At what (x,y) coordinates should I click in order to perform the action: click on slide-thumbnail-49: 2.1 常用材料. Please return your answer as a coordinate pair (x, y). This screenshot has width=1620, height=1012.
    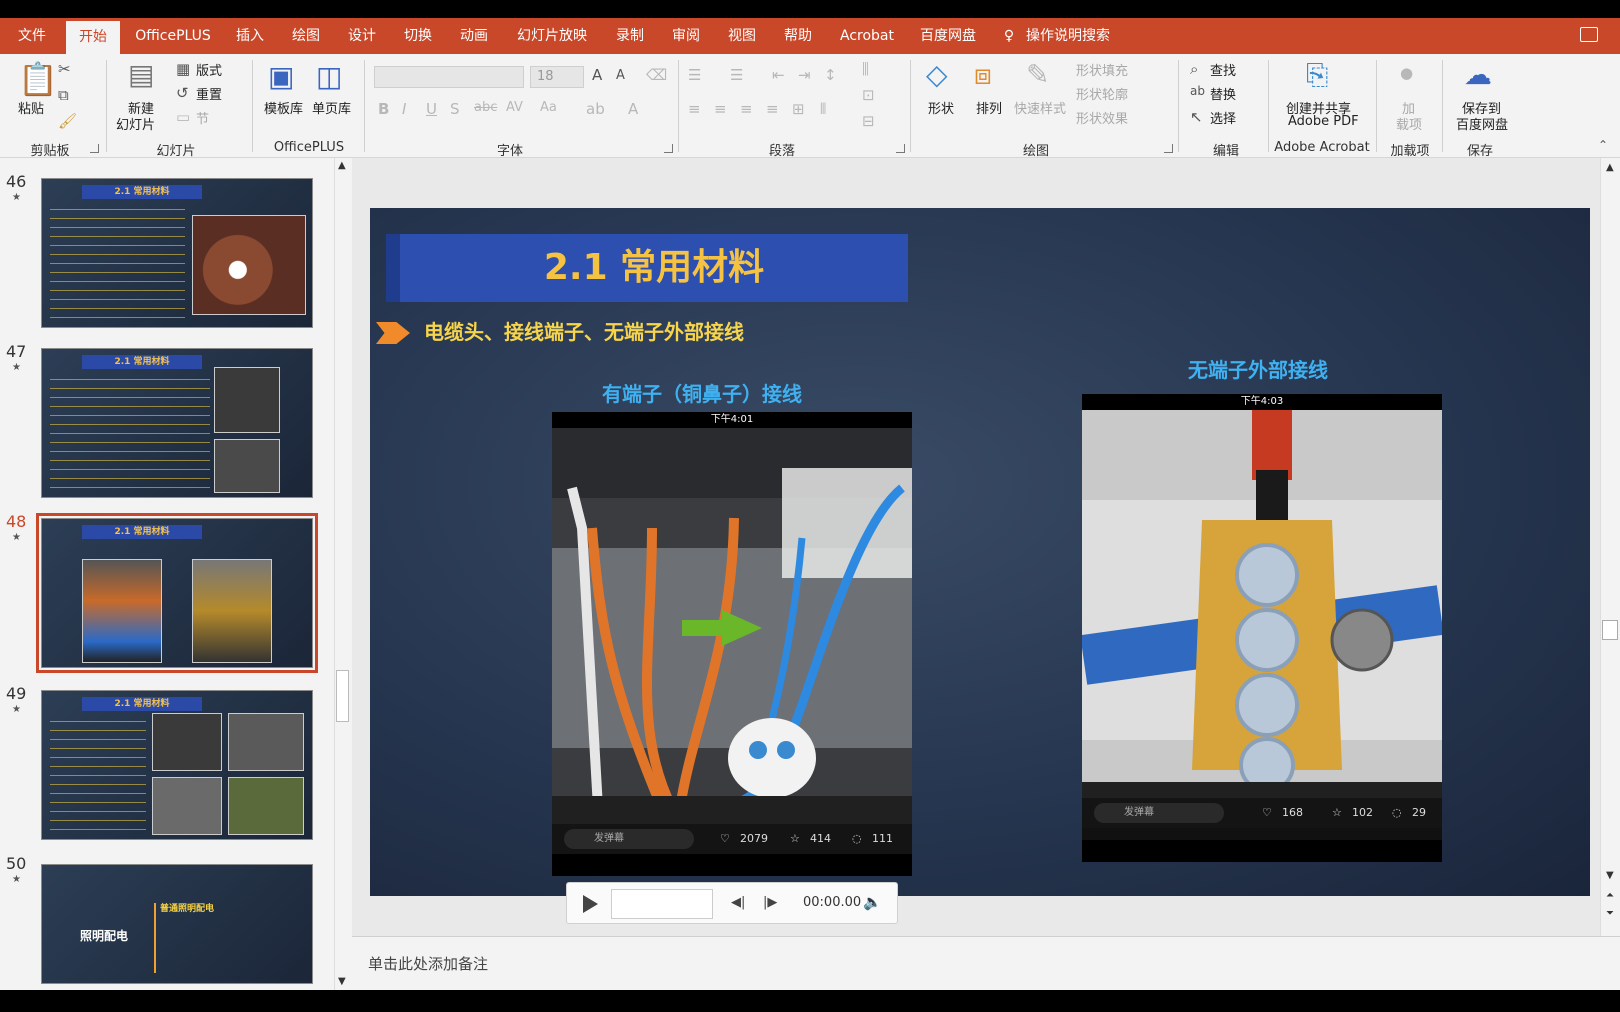
    Looking at the image, I should click on (177, 765).